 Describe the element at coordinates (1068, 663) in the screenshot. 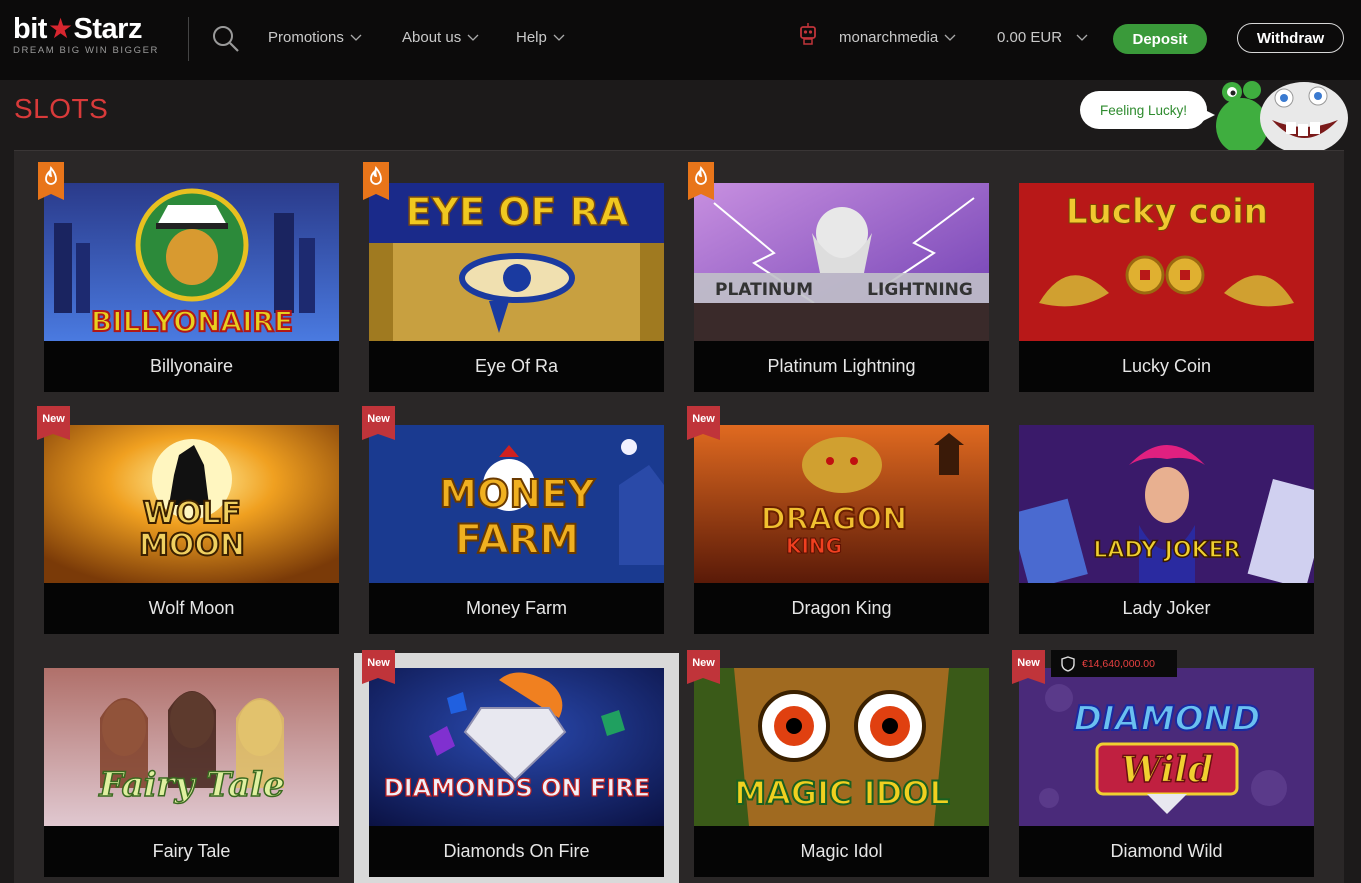

I see `shield-icon` at that location.